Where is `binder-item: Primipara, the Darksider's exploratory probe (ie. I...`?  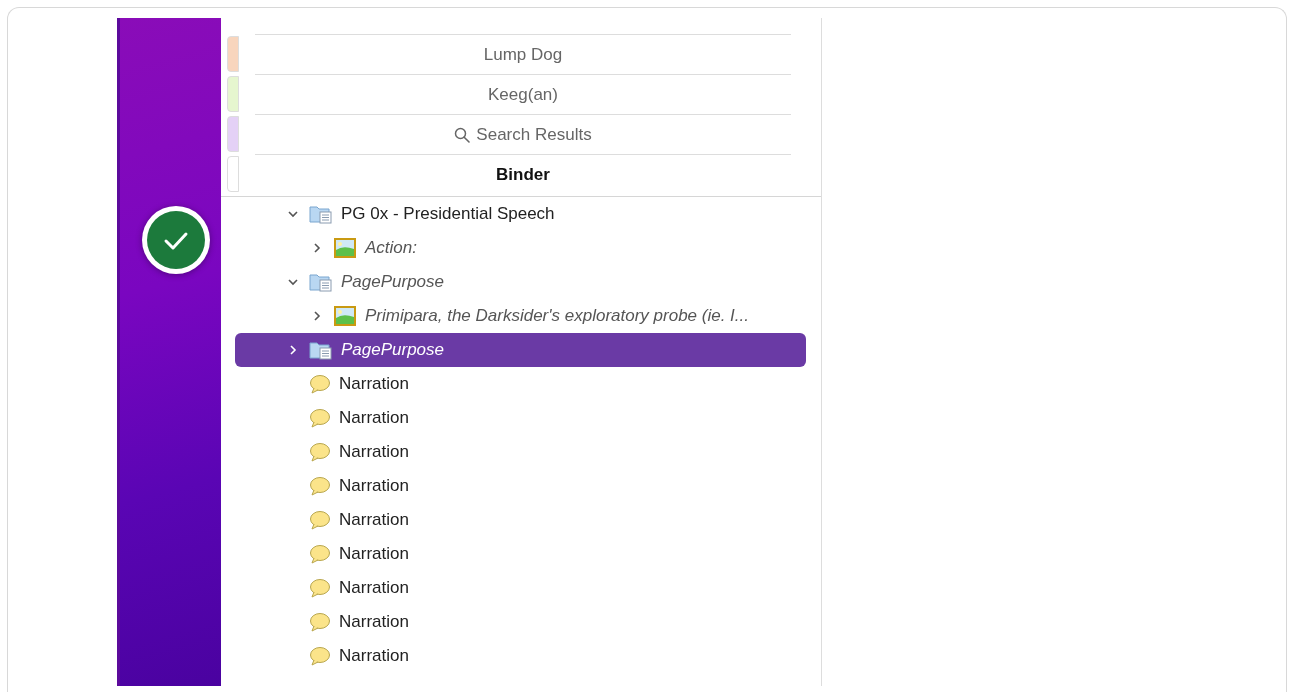 binder-item: Primipara, the Darksider's exploratory probe (ie. I... is located at coordinates (520, 316).